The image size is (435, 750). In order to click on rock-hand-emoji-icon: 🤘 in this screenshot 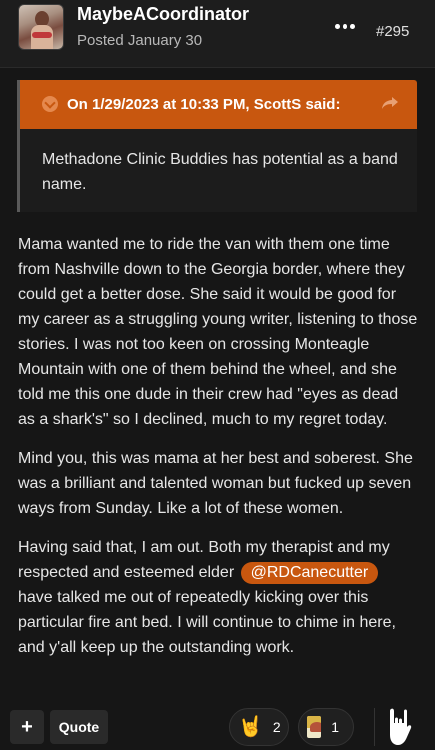, I will do `click(250, 727)`.